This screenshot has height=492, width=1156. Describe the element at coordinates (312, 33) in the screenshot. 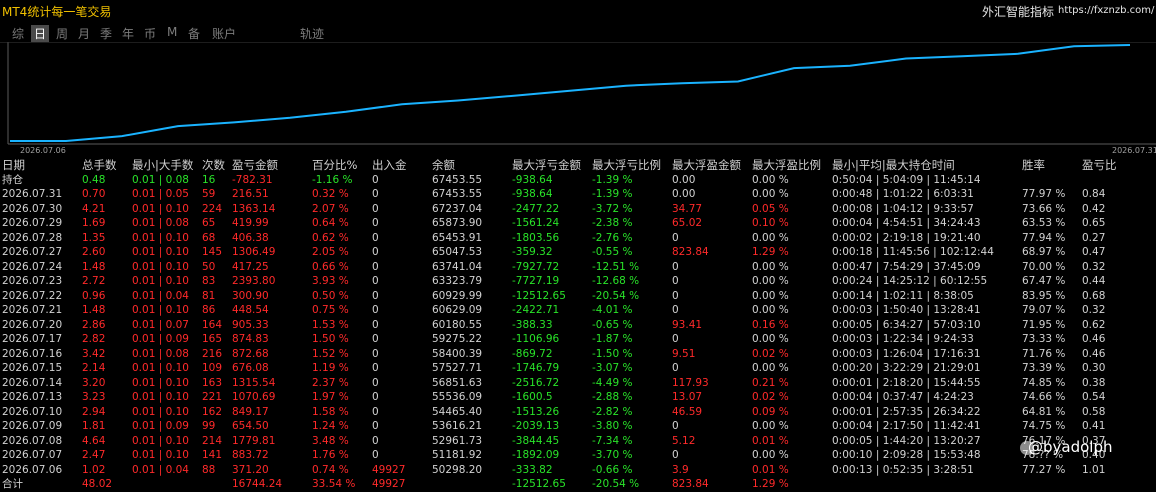

I see `tab-10: 轨迹` at that location.